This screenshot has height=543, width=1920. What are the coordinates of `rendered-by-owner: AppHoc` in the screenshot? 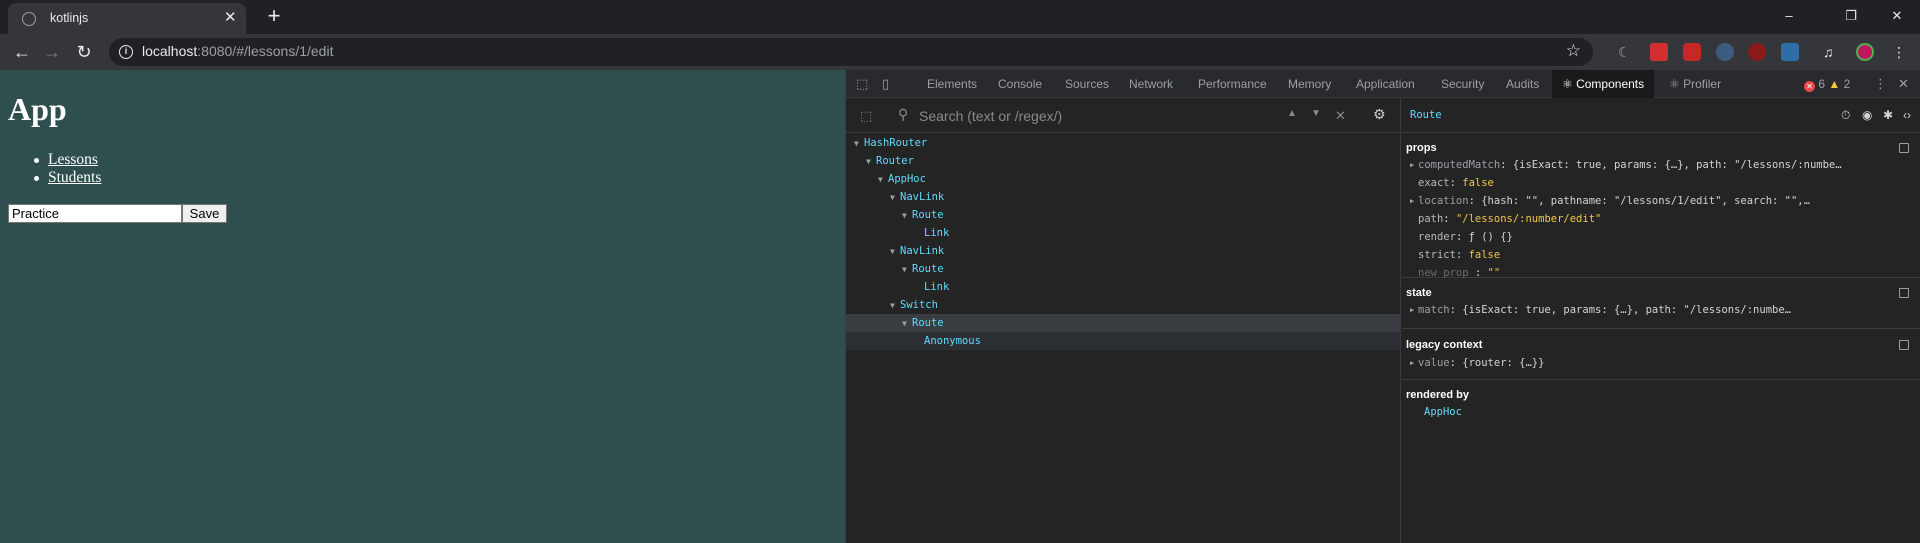 It's located at (1443, 412).